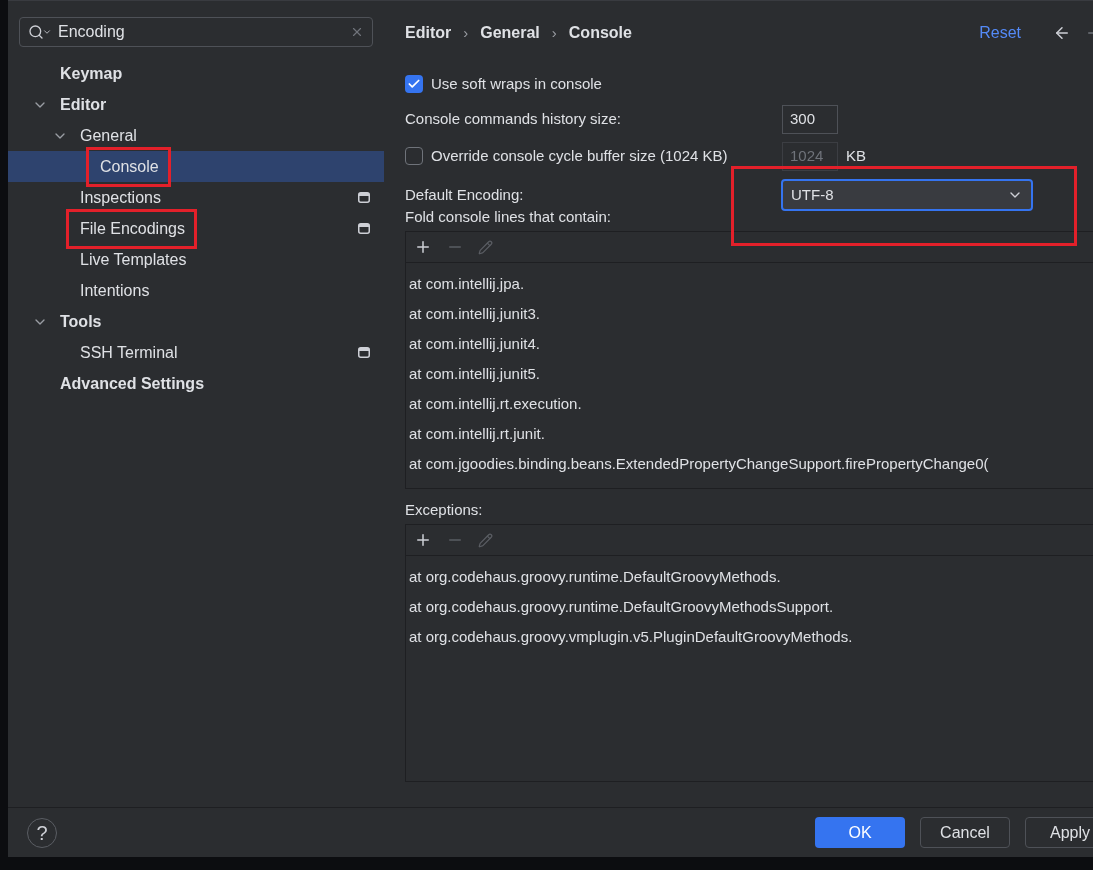  What do you see at coordinates (749, 607) in the screenshot?
I see `list-item: at org.codehaus.groovy.runtime.DefaultGroovyMethodsSupport.` at bounding box center [749, 607].